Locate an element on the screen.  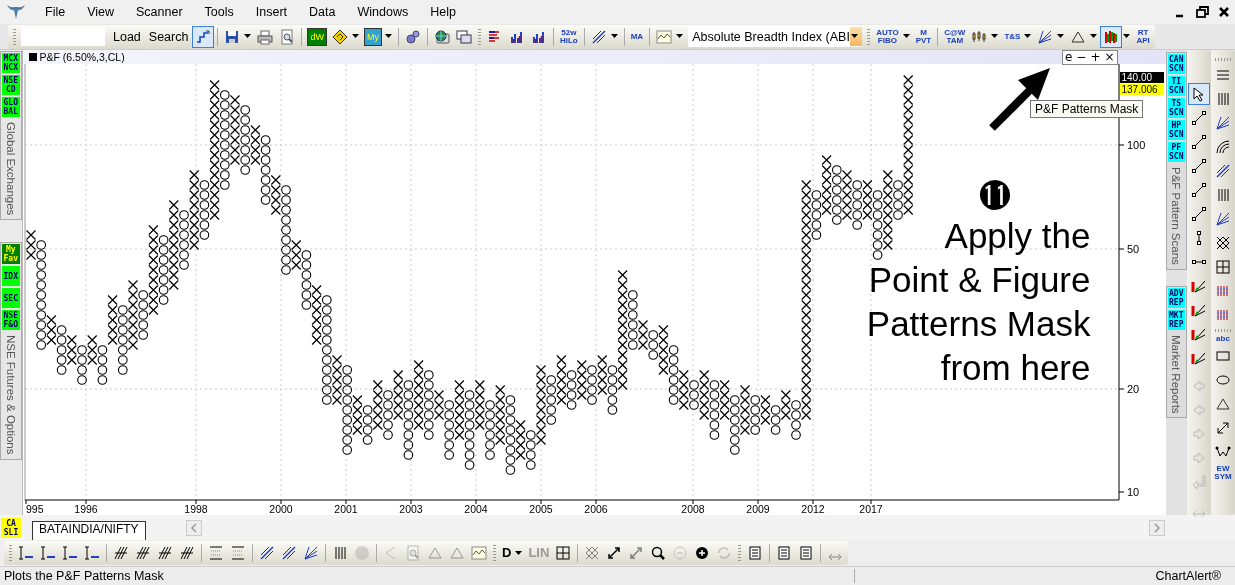
panel-tab: MKT REP is located at coordinates (1176, 319).